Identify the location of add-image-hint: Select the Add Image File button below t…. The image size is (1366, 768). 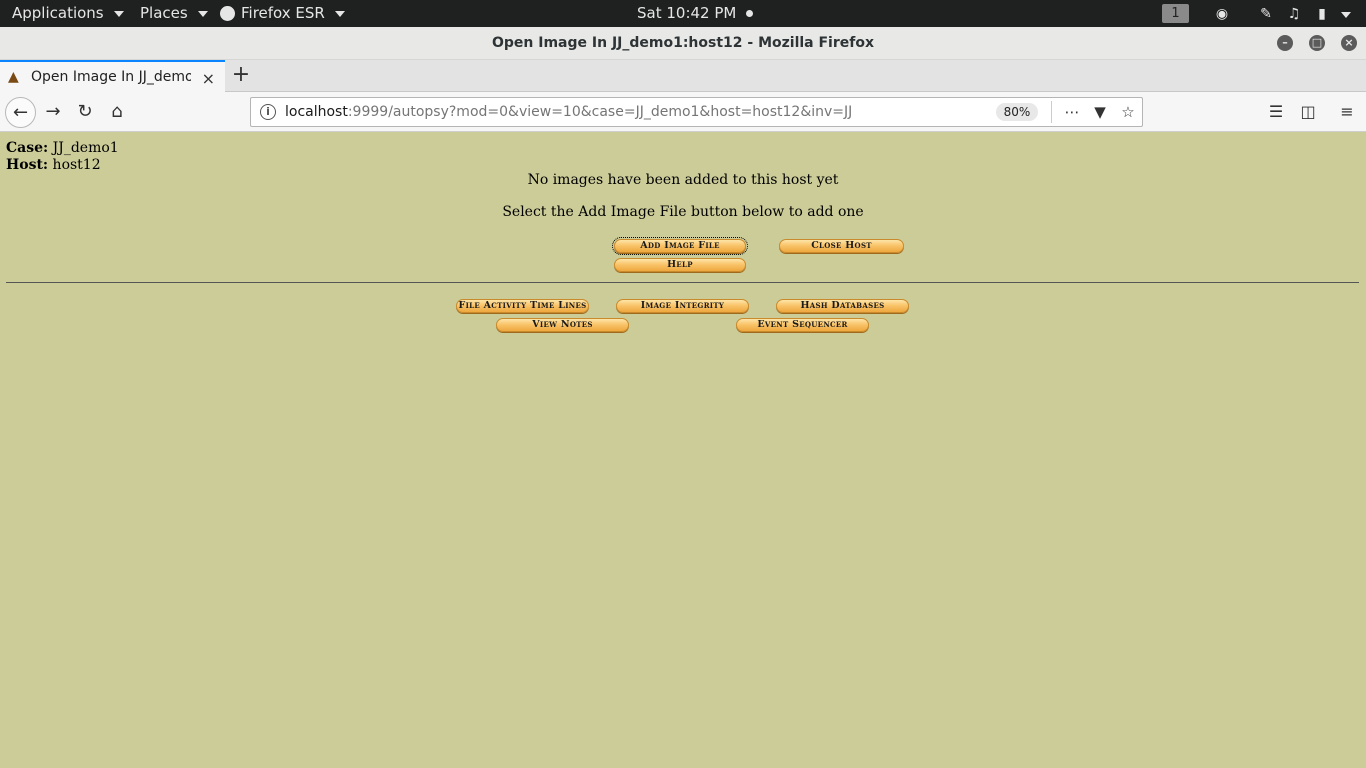
(683, 212).